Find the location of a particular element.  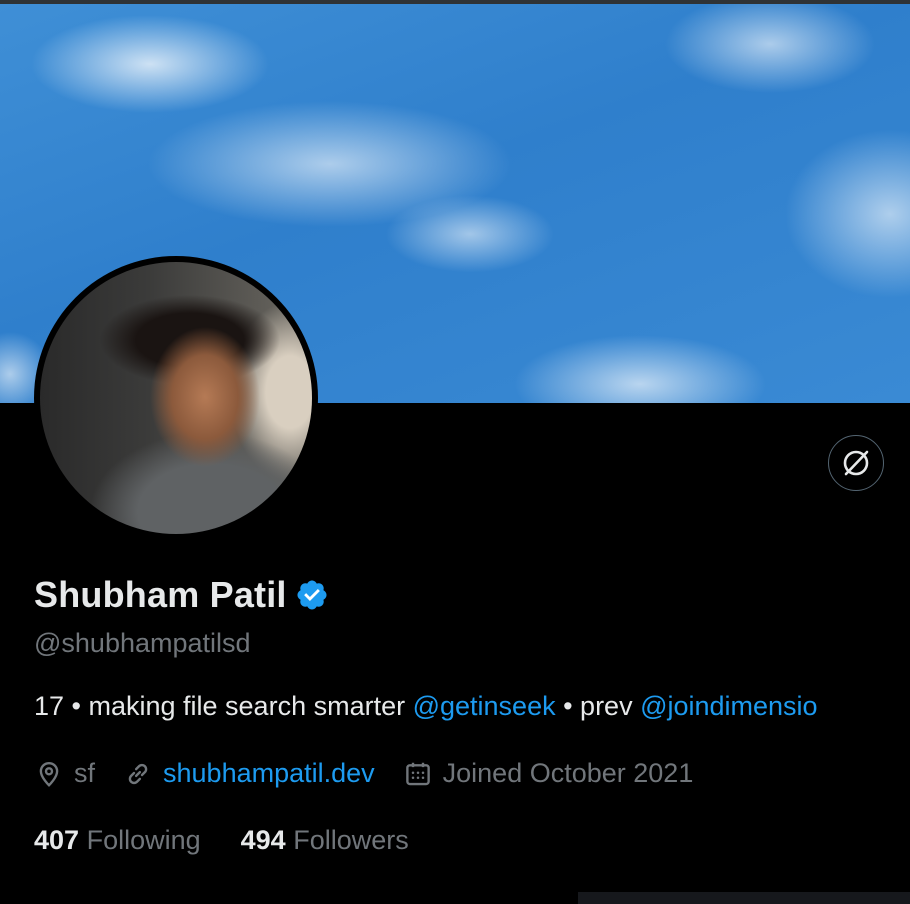

following-count: 407 is located at coordinates (57, 840).